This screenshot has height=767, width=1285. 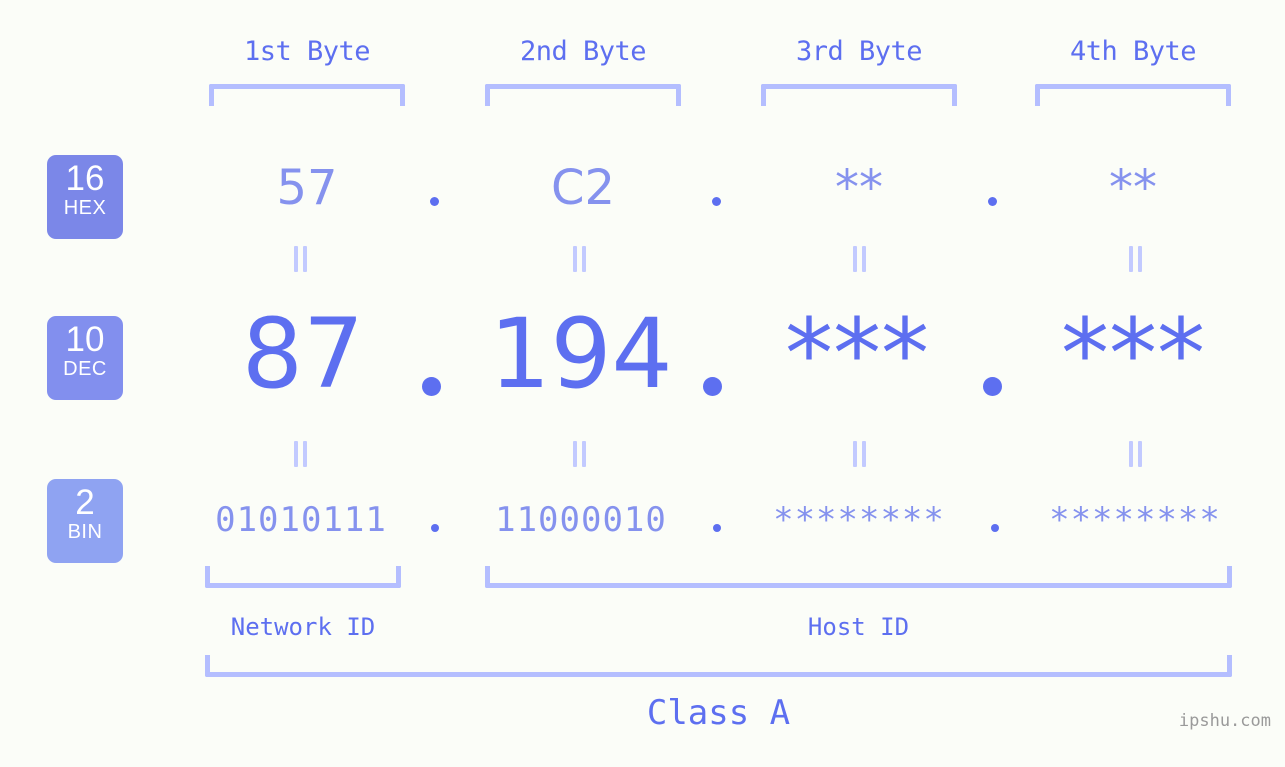 I want to click on base-badge-bin-name: BIN, so click(x=85, y=532).